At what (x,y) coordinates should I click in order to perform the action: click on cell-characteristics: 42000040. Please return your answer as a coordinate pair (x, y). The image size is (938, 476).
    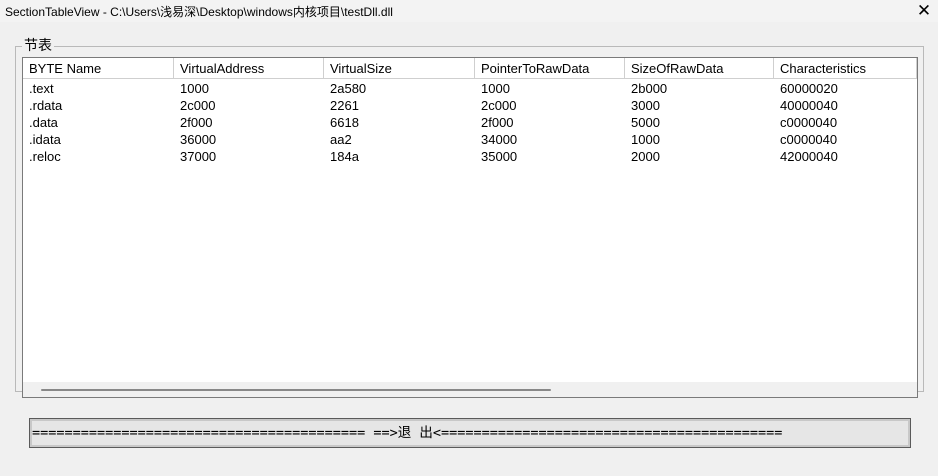
    Looking at the image, I should click on (809, 156).